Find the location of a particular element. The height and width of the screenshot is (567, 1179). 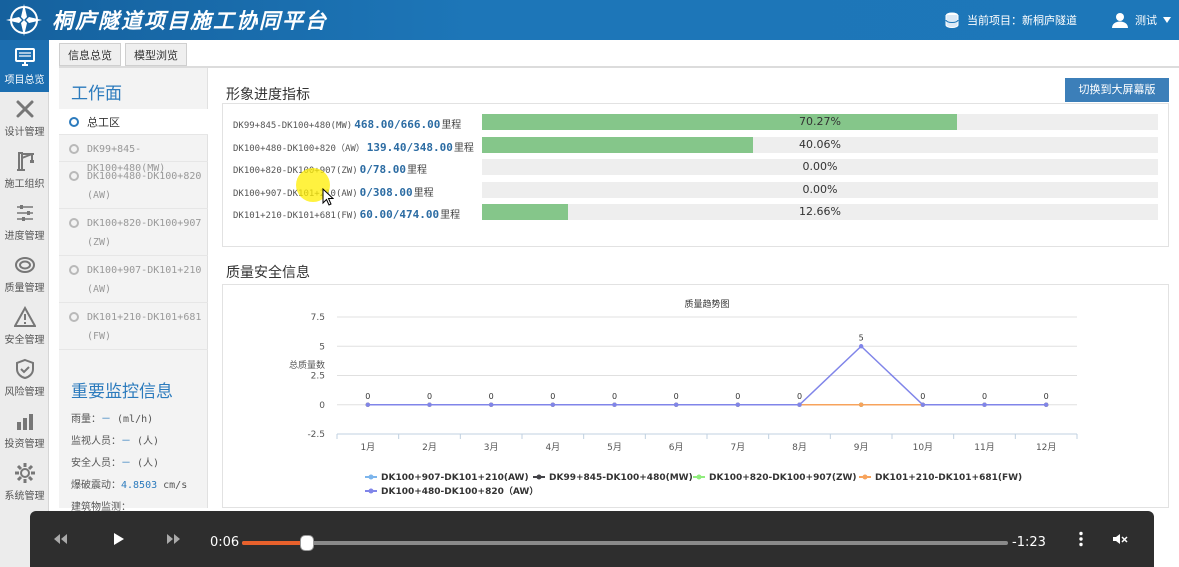

nav-item-5: 安全管理 is located at coordinates (24, 326).